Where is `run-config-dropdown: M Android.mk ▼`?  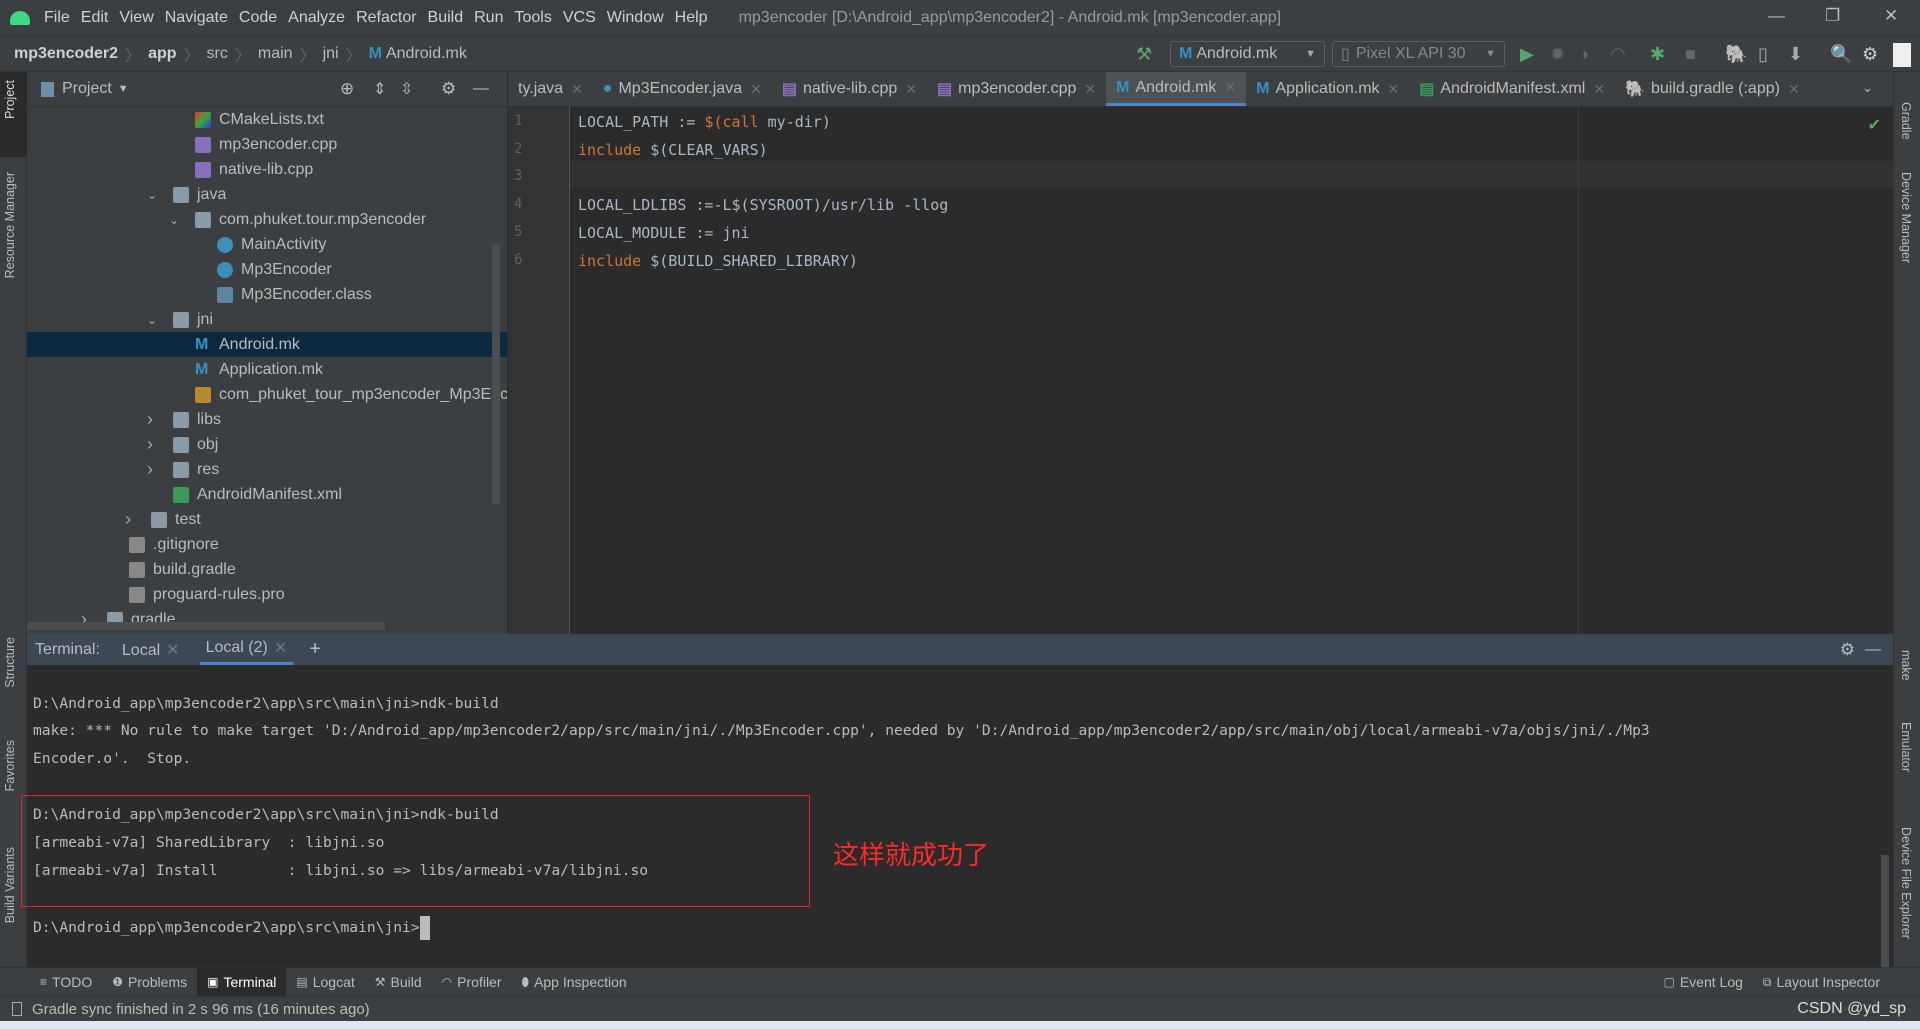
run-config-dropdown: M Android.mk ▼ is located at coordinates (1247, 54).